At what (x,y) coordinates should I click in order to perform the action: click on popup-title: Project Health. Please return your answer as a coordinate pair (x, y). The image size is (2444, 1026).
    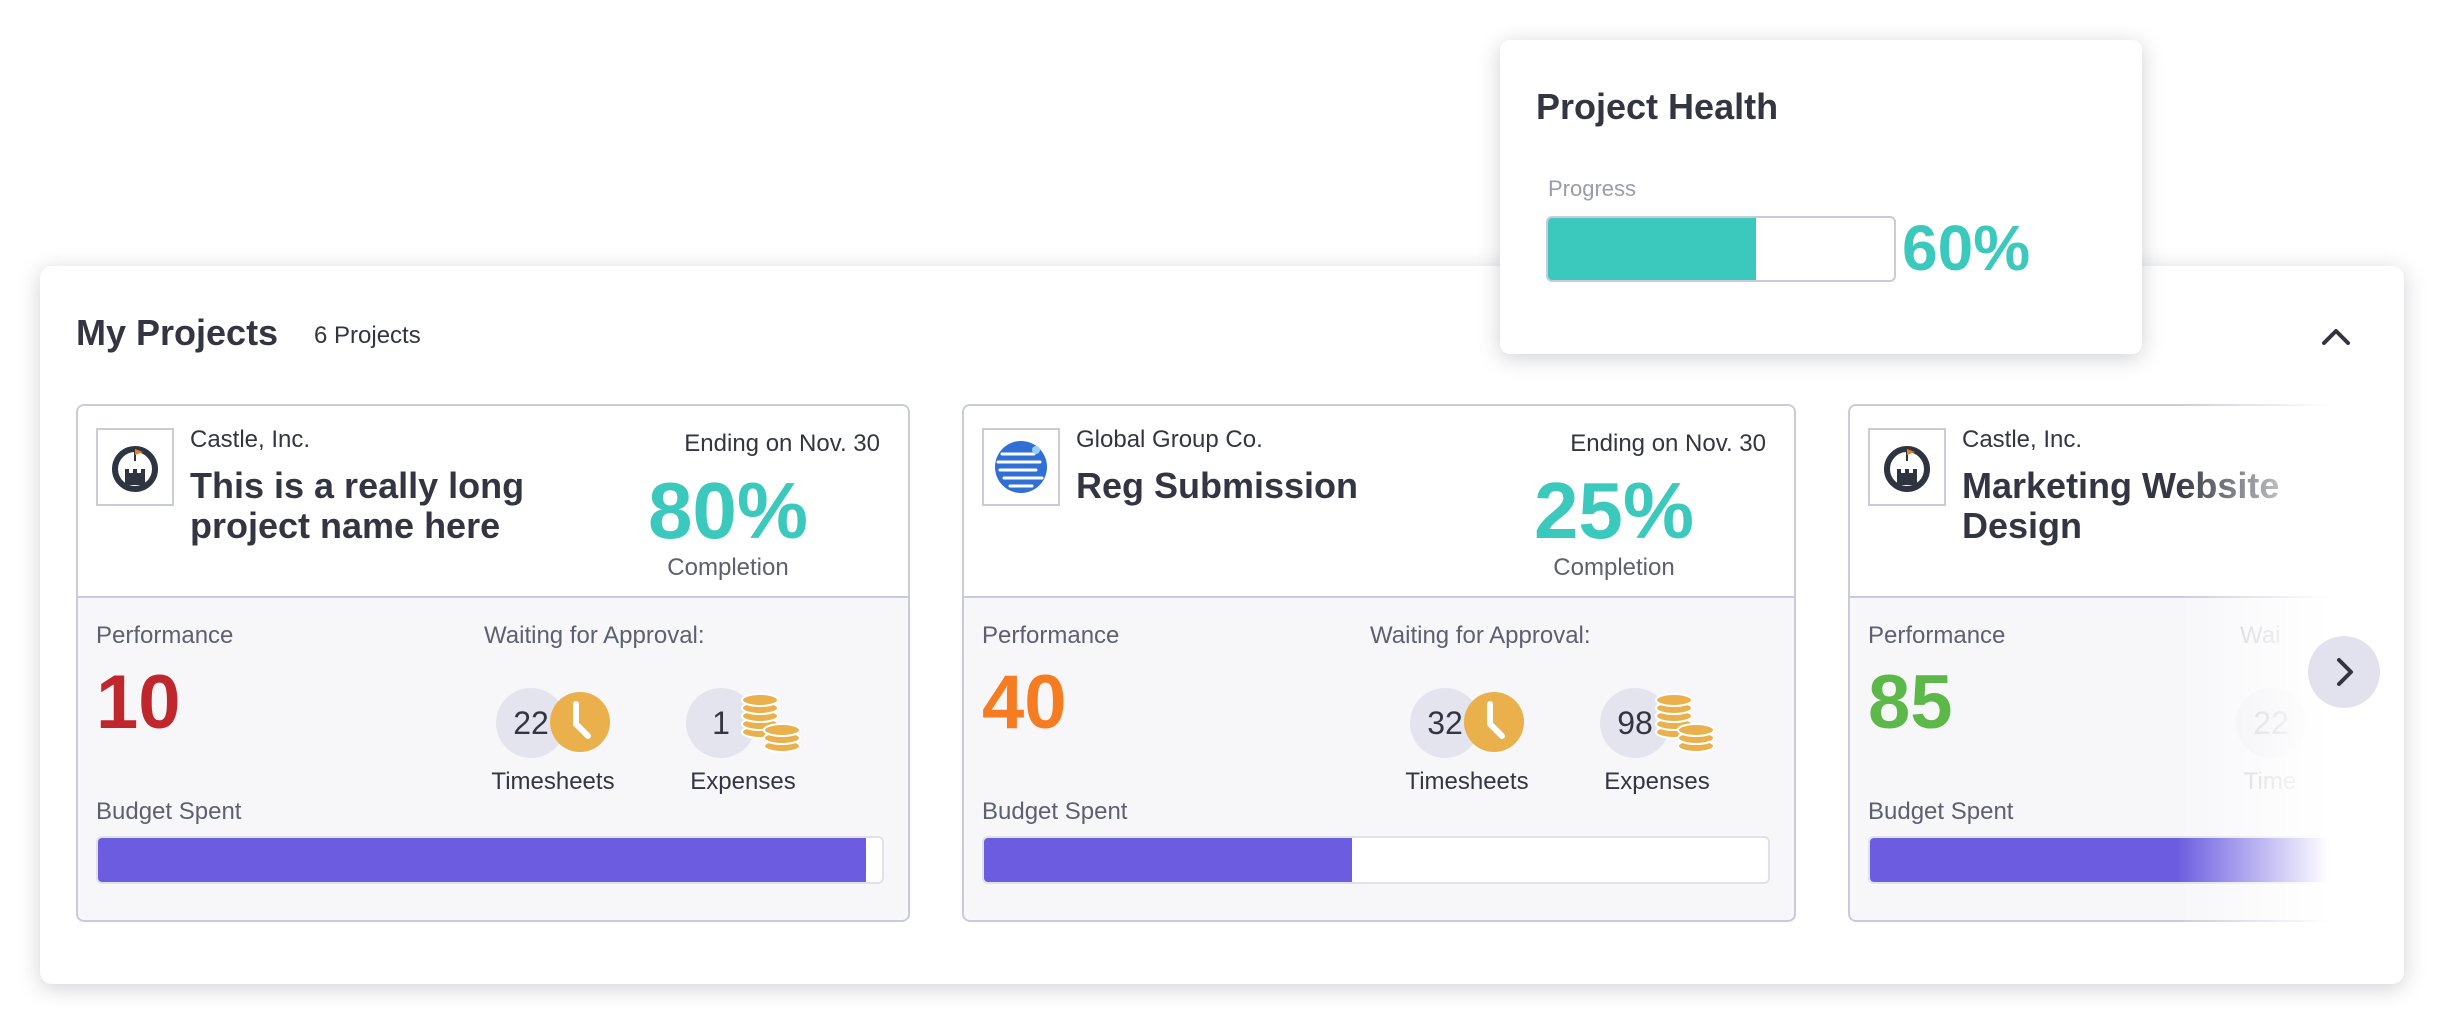
    Looking at the image, I should click on (1657, 106).